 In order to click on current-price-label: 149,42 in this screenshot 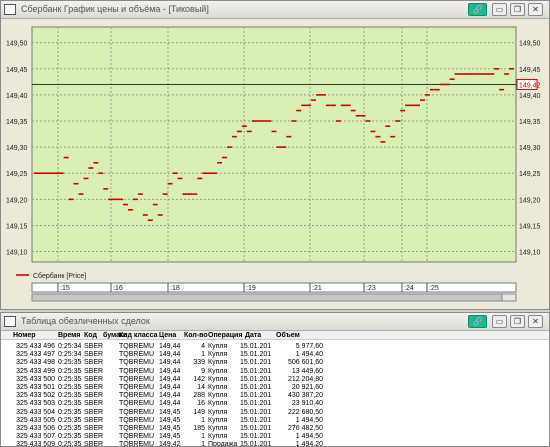, I will do `click(530, 85)`.